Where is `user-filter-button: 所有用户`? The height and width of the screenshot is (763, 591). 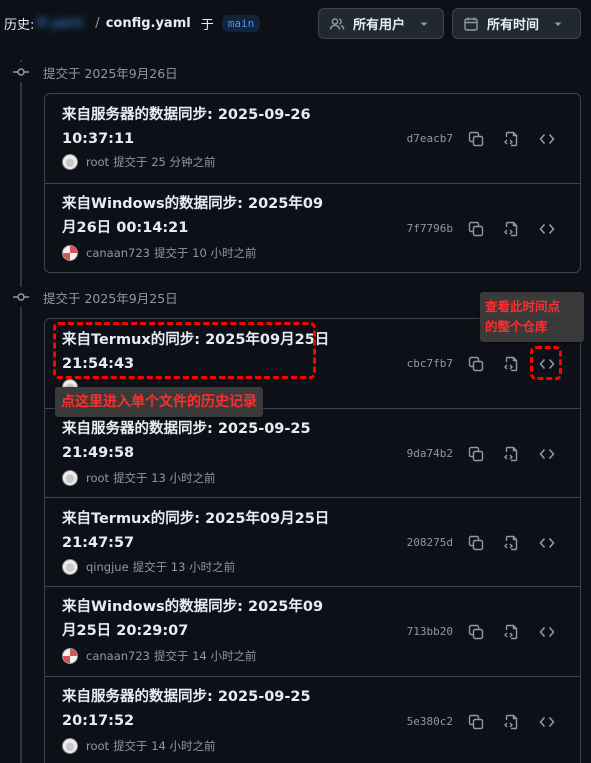 user-filter-button: 所有用户 is located at coordinates (381, 23).